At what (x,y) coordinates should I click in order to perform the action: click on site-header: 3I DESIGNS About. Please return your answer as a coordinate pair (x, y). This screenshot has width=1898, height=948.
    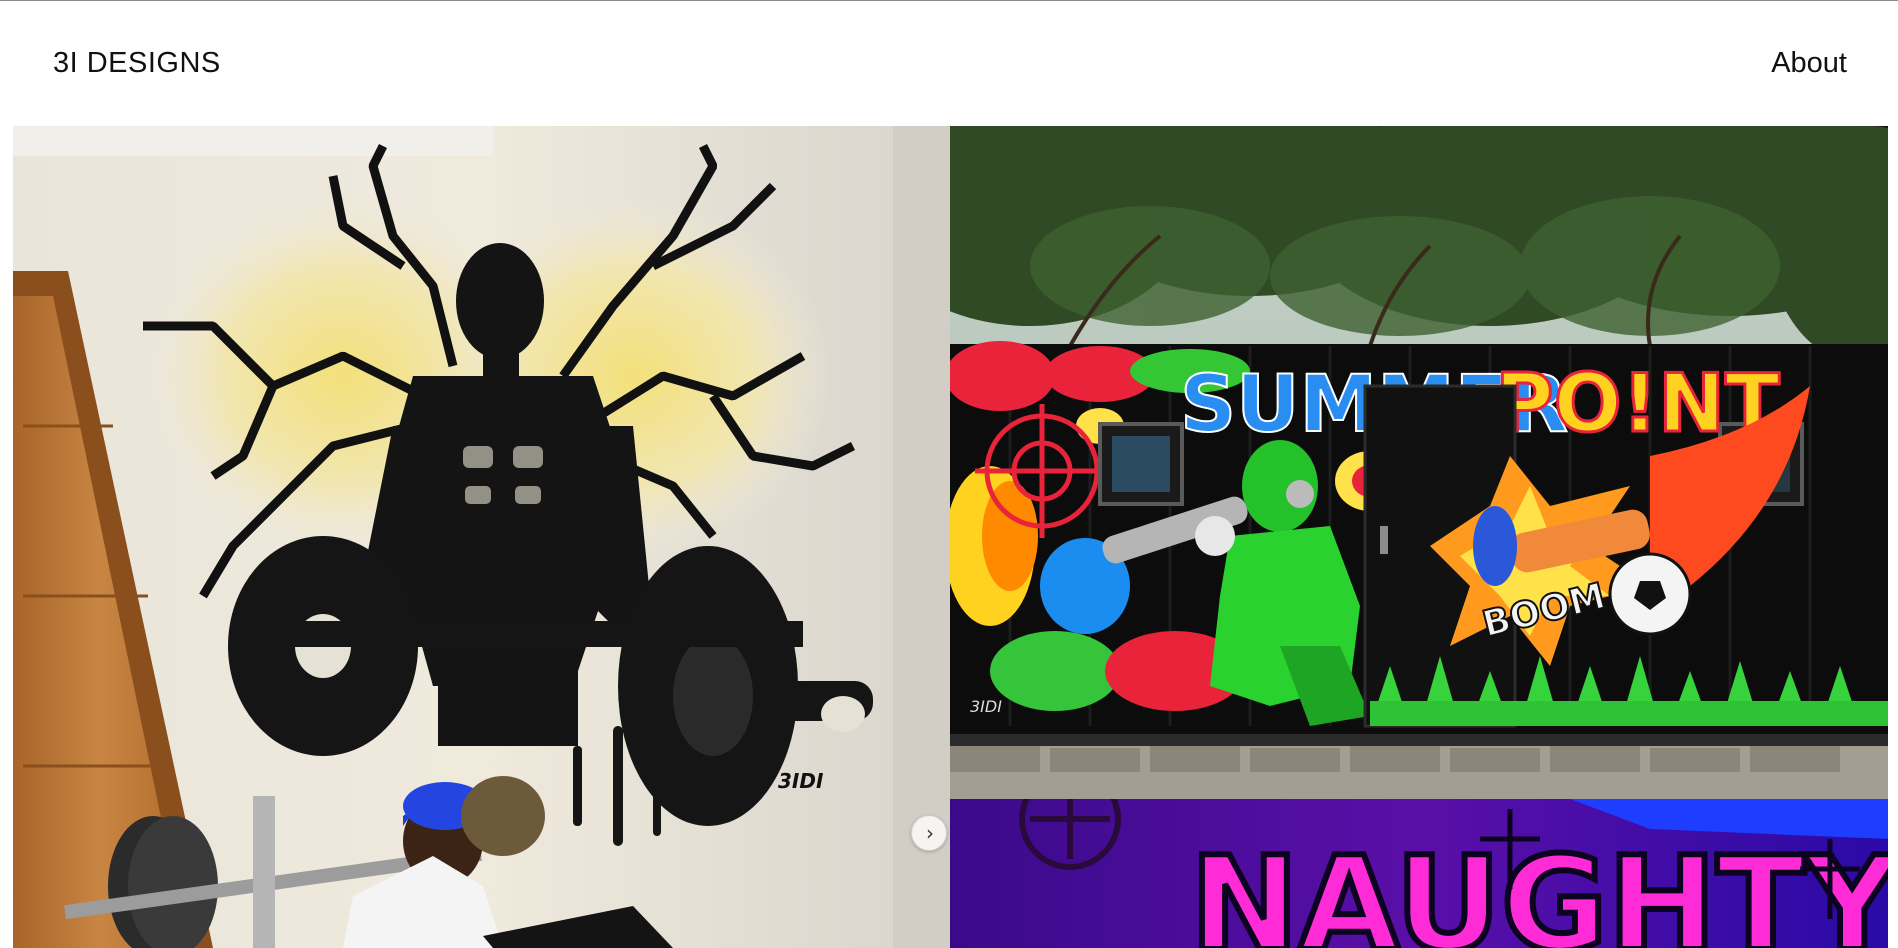
    Looking at the image, I should click on (949, 64).